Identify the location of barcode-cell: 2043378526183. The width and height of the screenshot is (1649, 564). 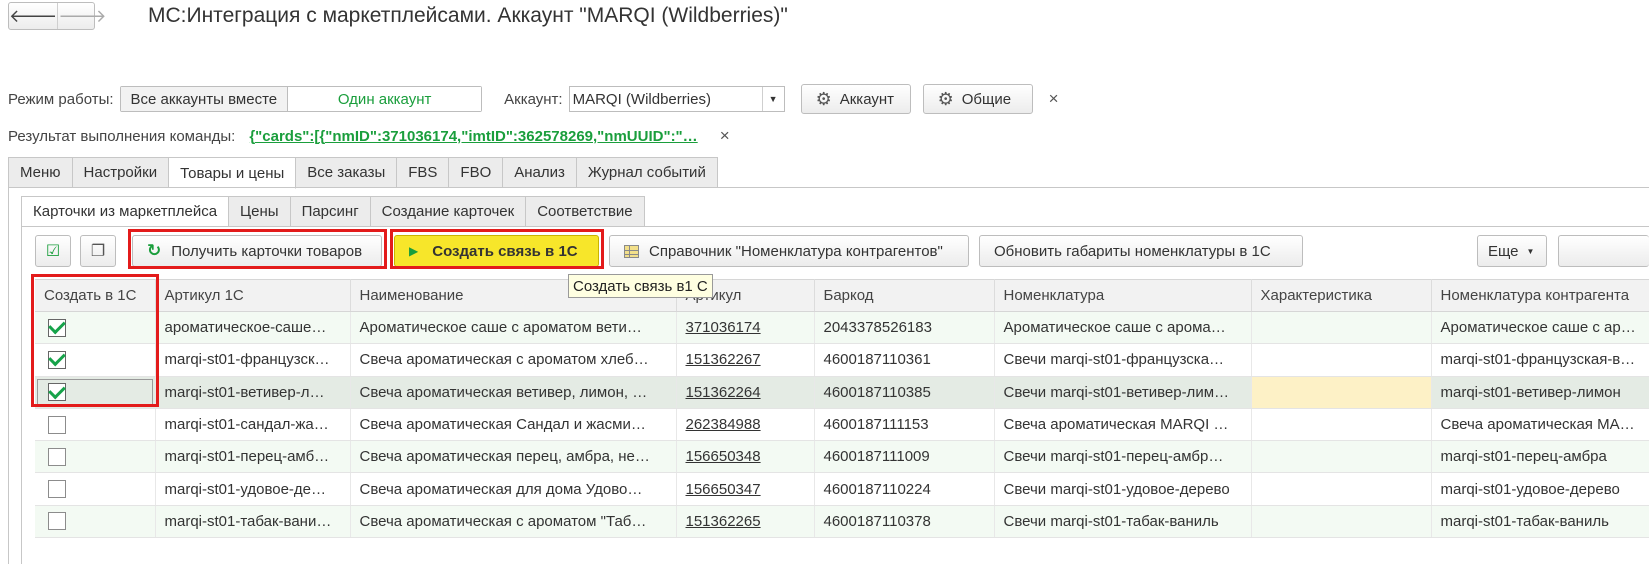
(904, 328).